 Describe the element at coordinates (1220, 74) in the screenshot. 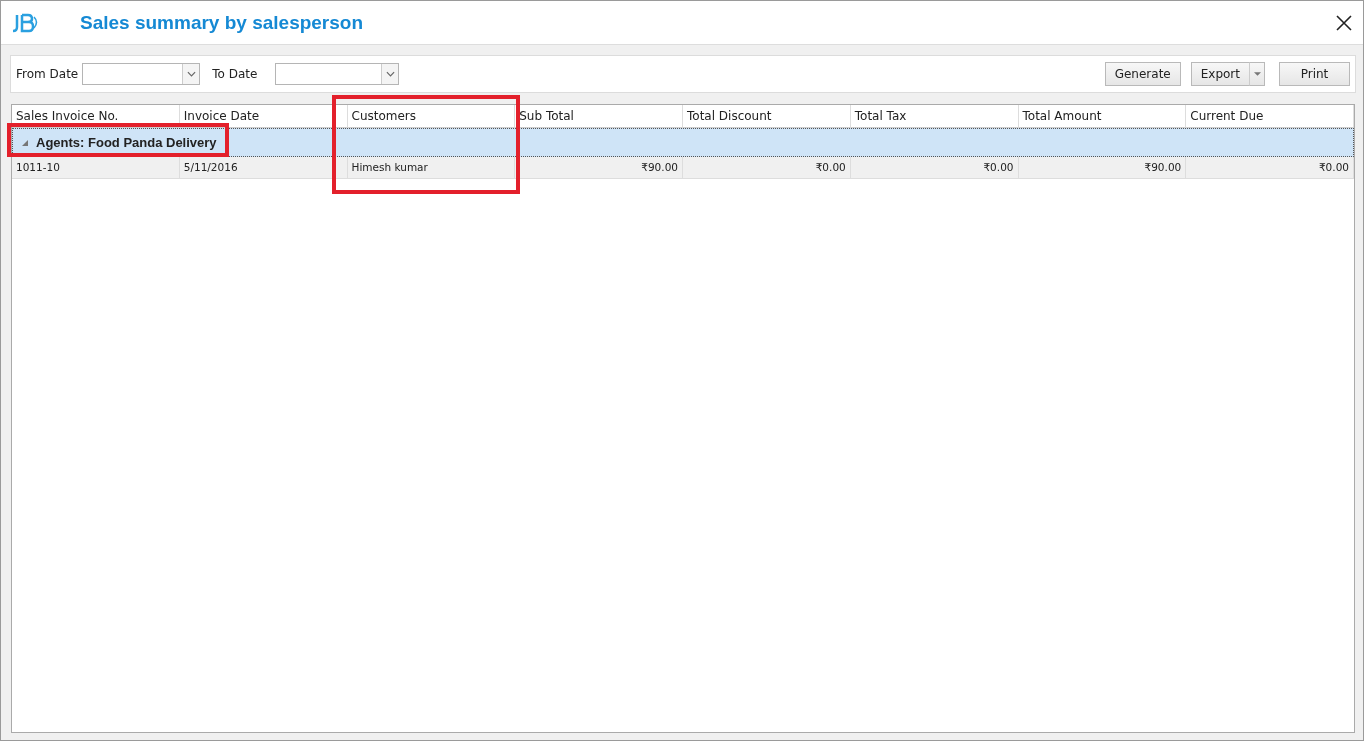

I see `export-button: Export` at that location.